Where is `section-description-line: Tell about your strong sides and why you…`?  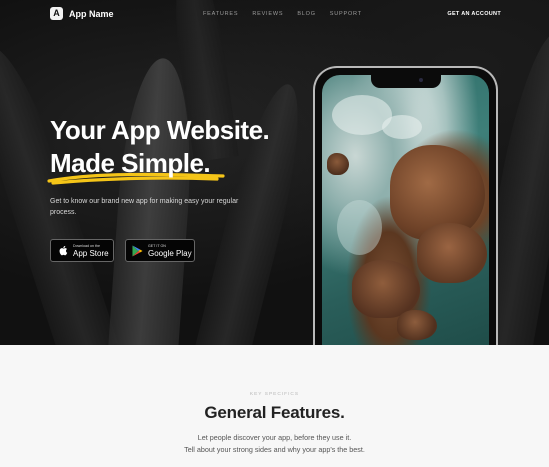 section-description-line: Tell about your strong sides and why you… is located at coordinates (274, 449).